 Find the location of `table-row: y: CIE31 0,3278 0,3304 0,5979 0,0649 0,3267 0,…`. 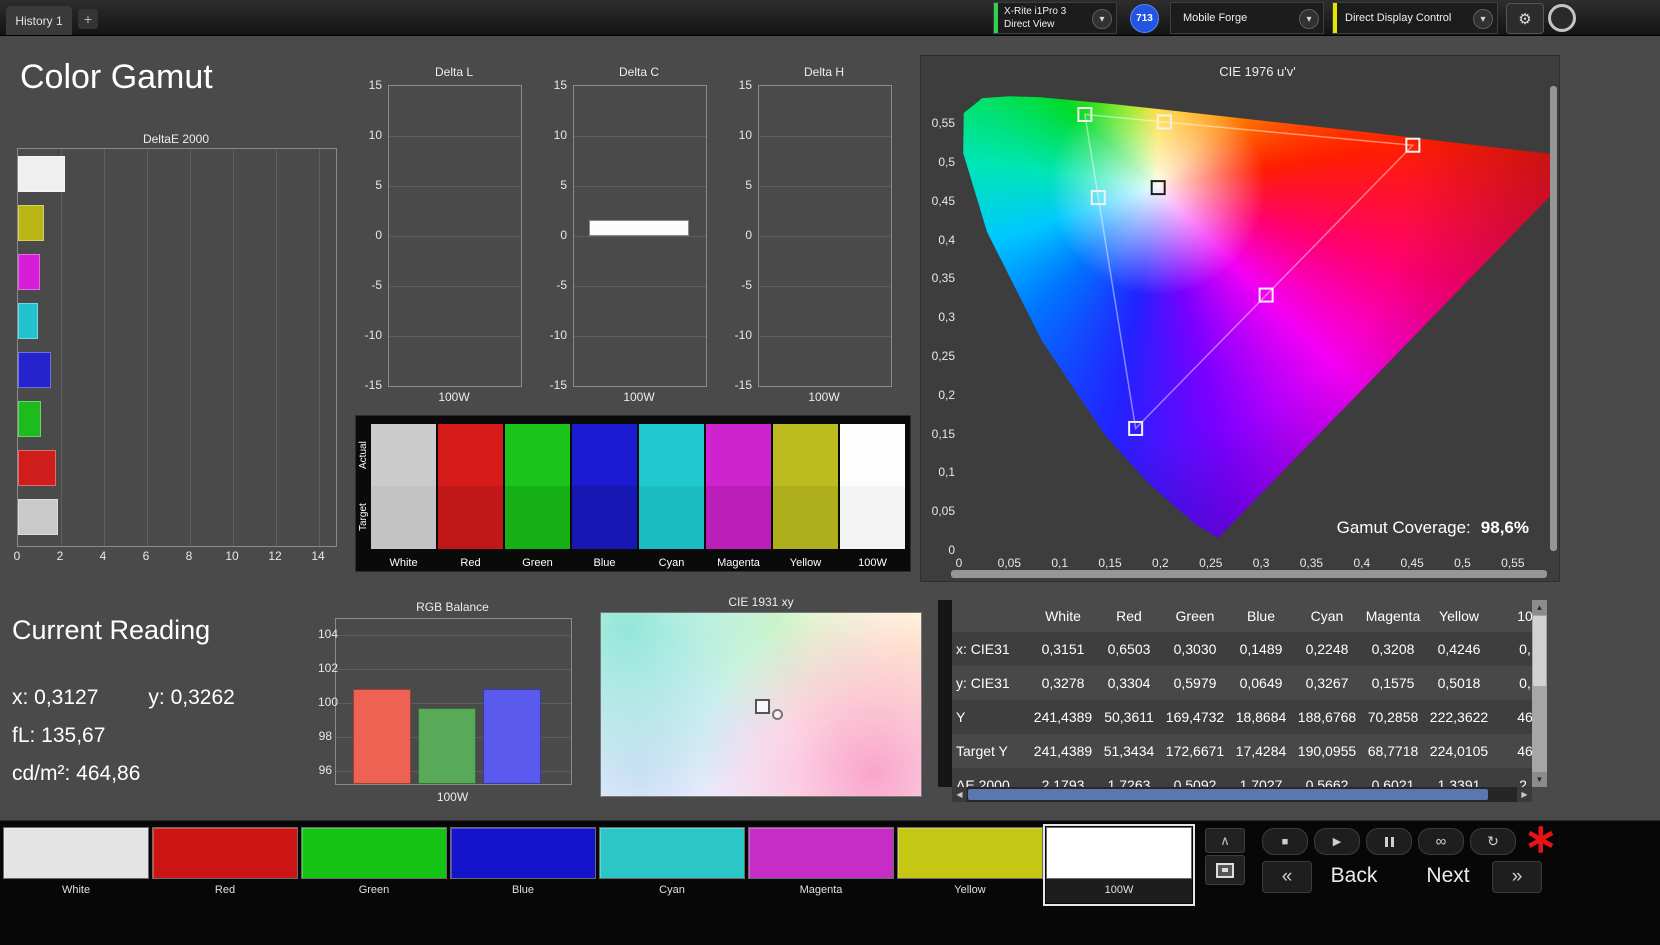

table-row: y: CIE31 0,3278 0,3304 0,5979 0,0649 0,3267 0,… is located at coordinates (1242, 683).